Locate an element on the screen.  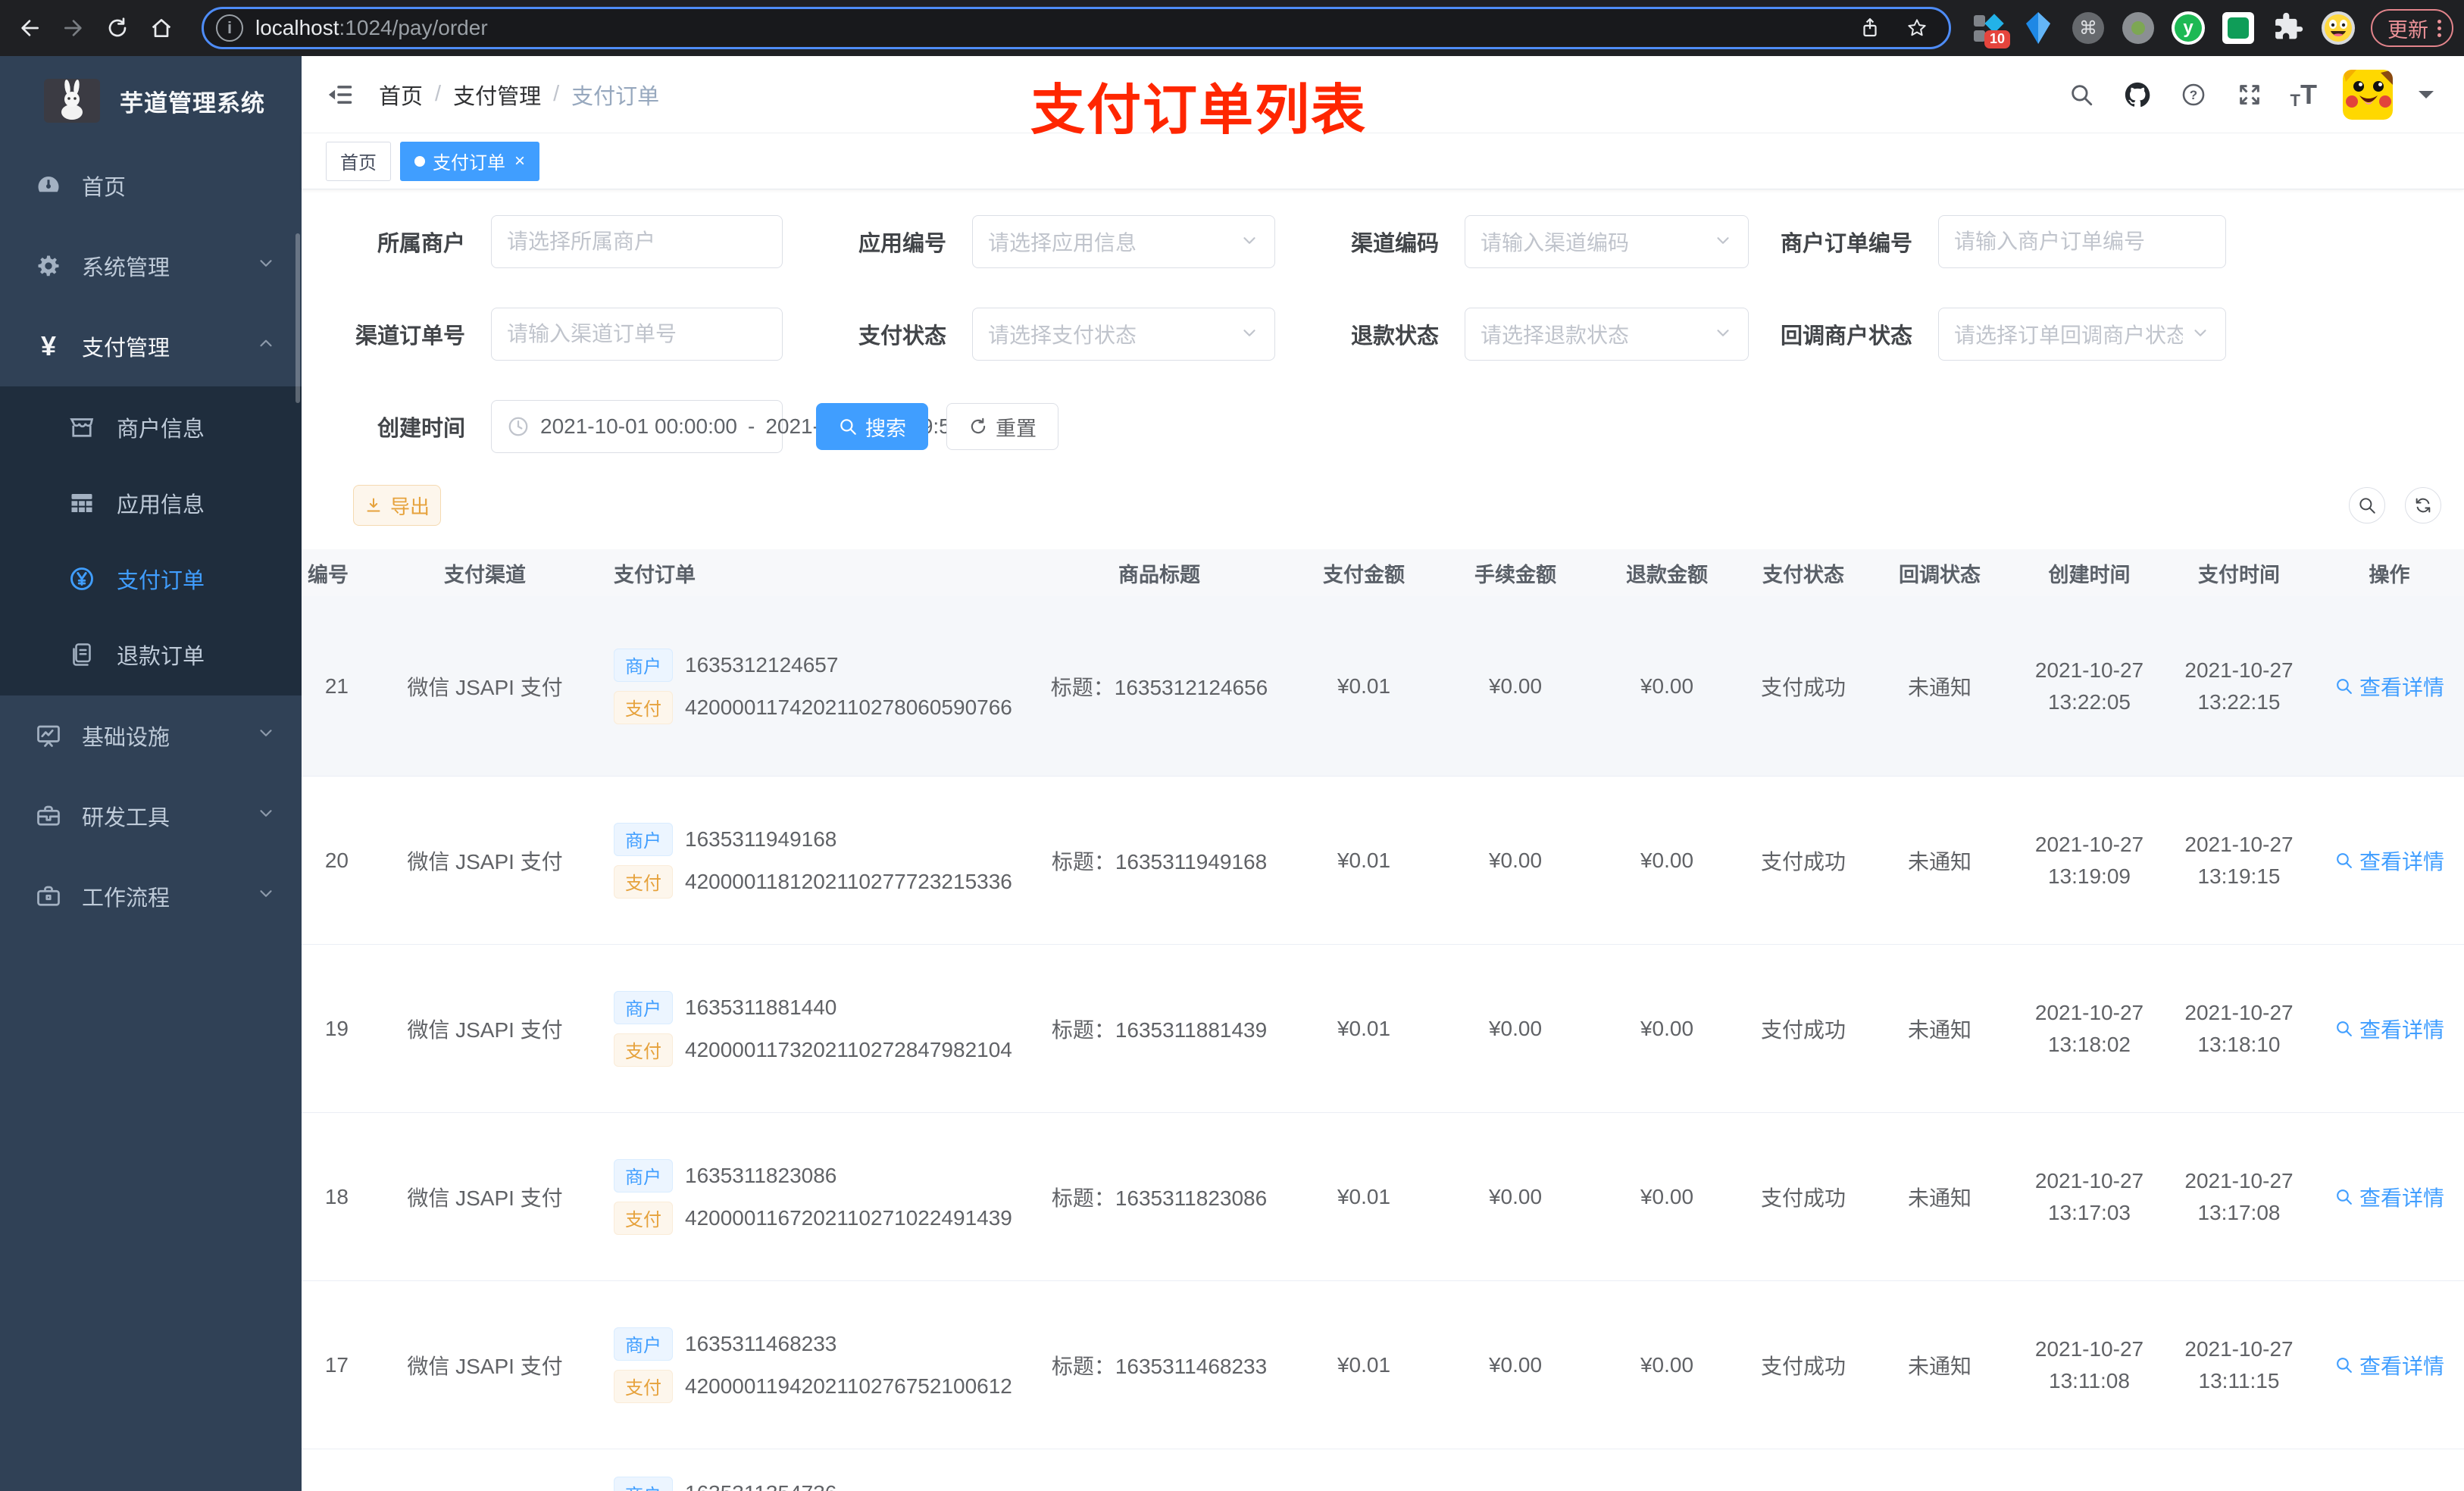
cell-actions: 查看详情 is located at coordinates (2389, 861).